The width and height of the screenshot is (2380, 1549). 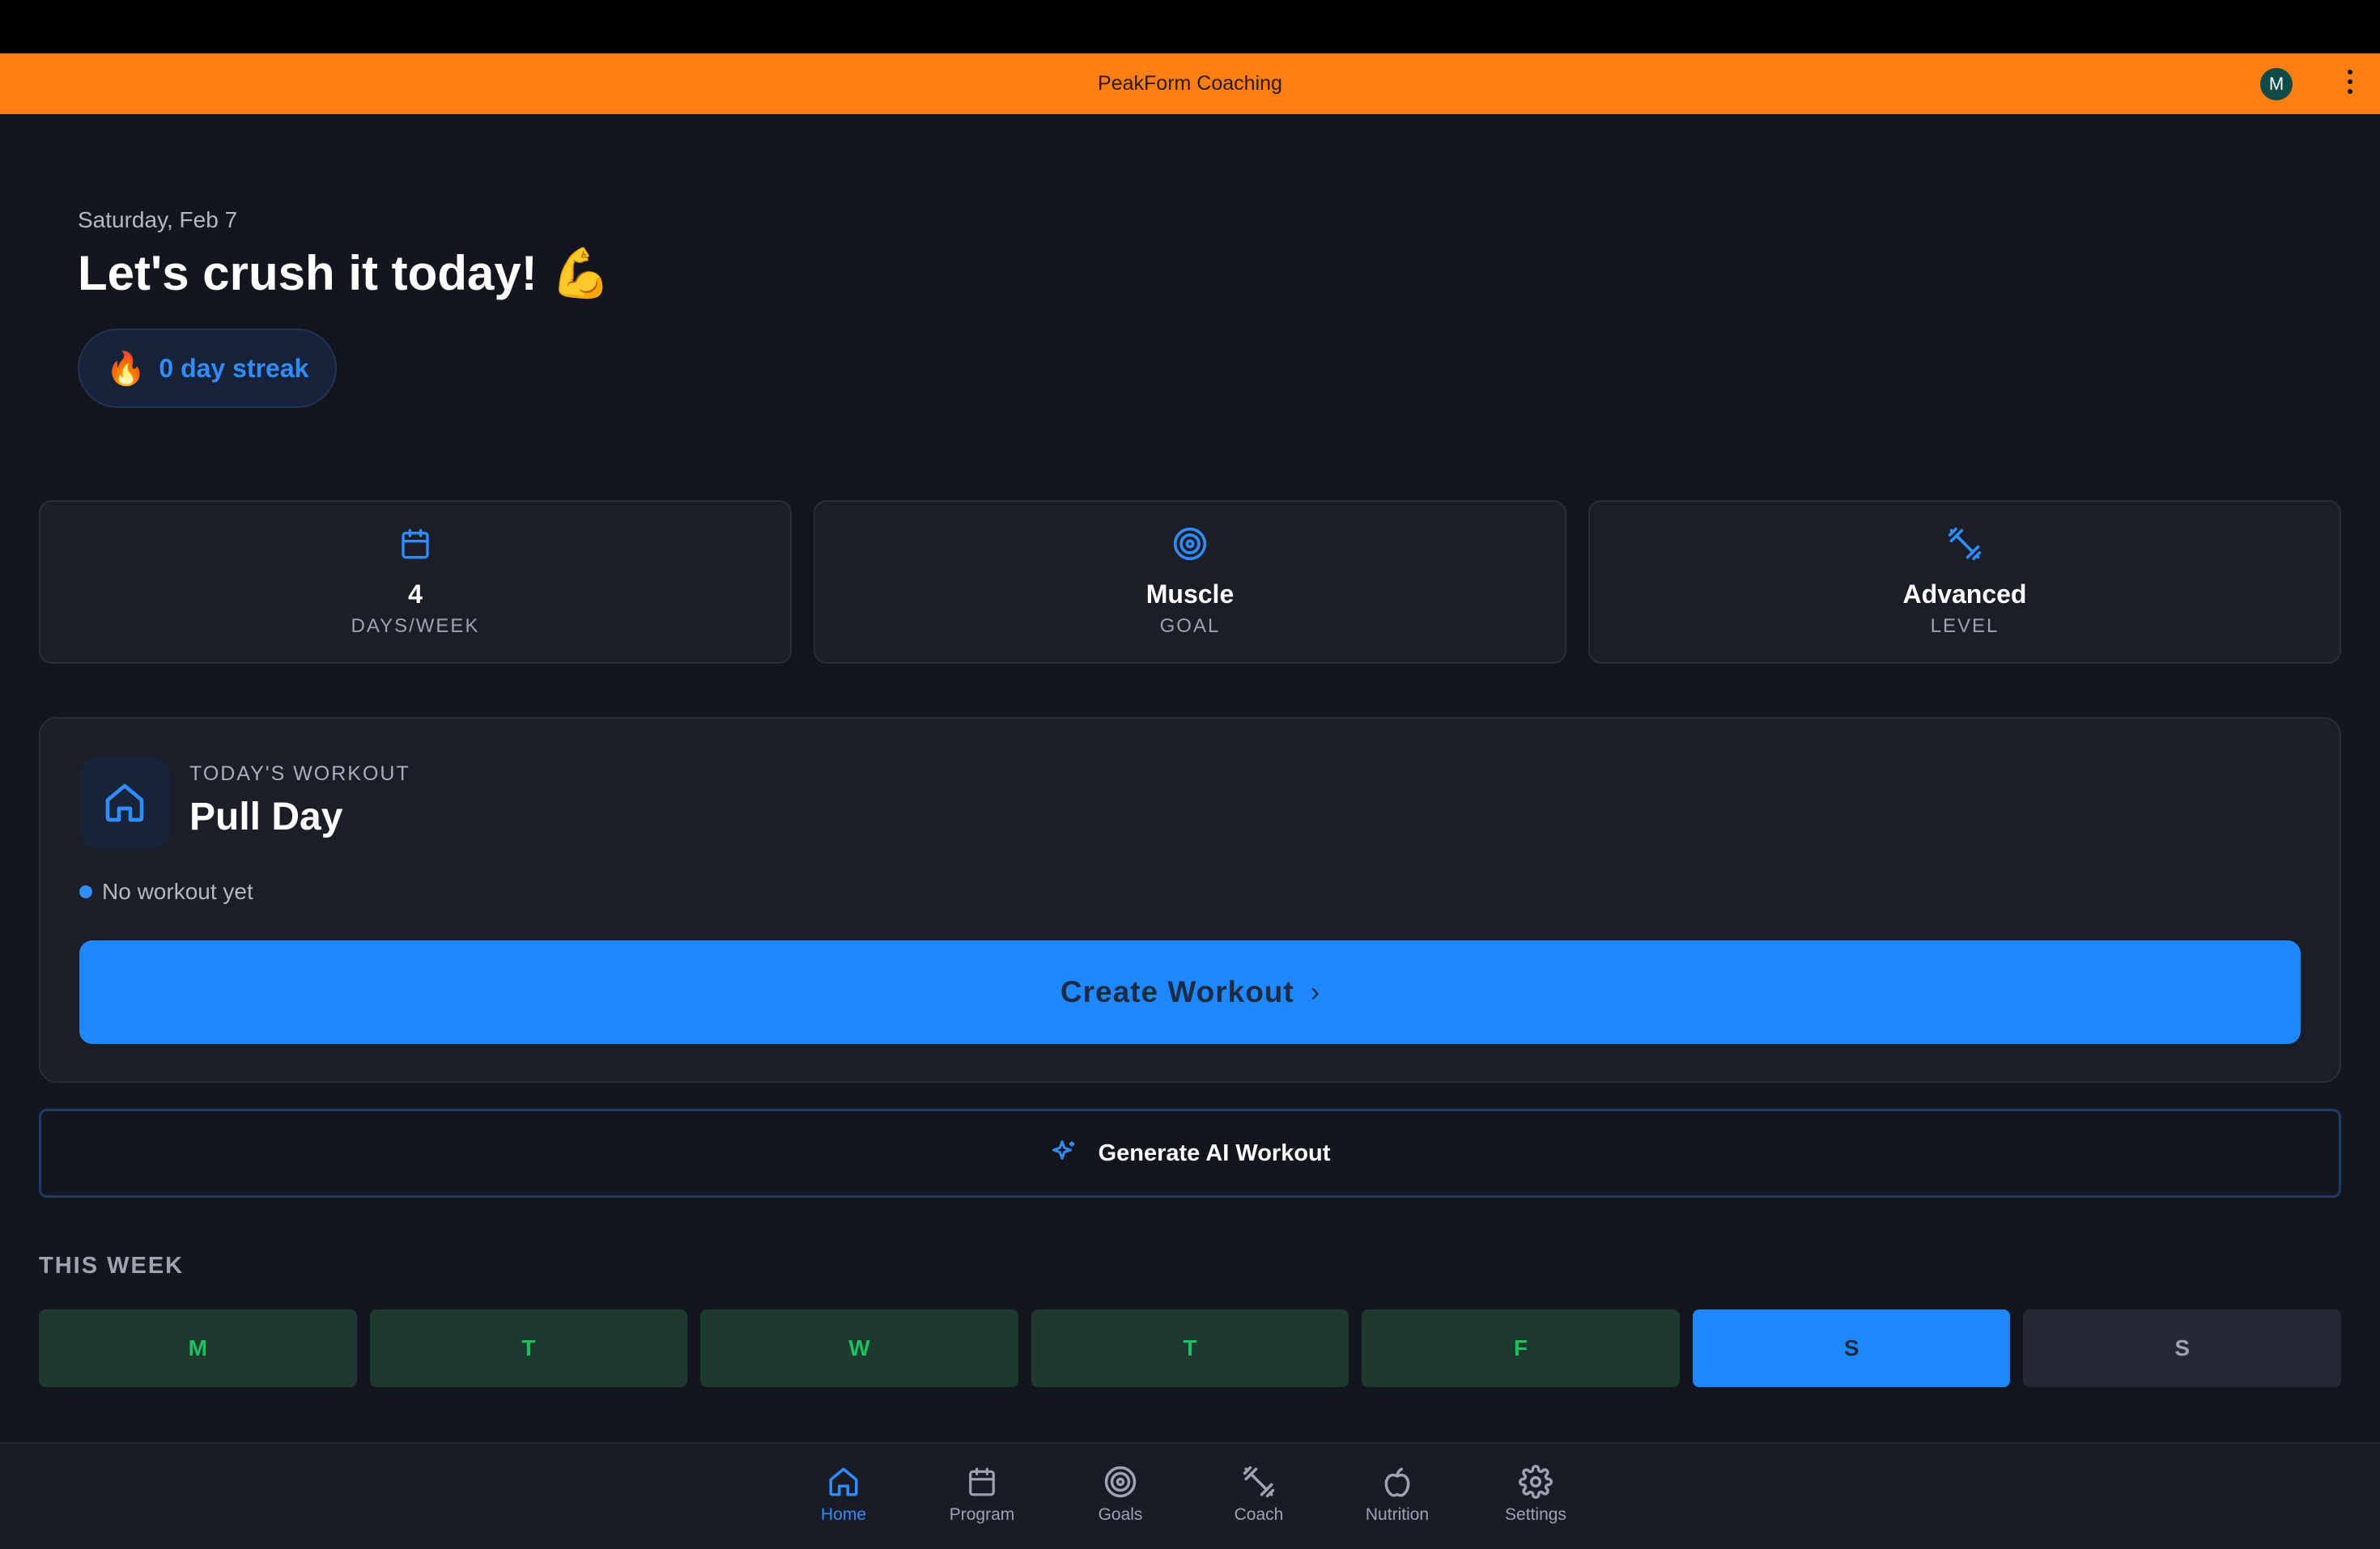 What do you see at coordinates (1120, 1514) in the screenshot?
I see `nav-label: Goals` at bounding box center [1120, 1514].